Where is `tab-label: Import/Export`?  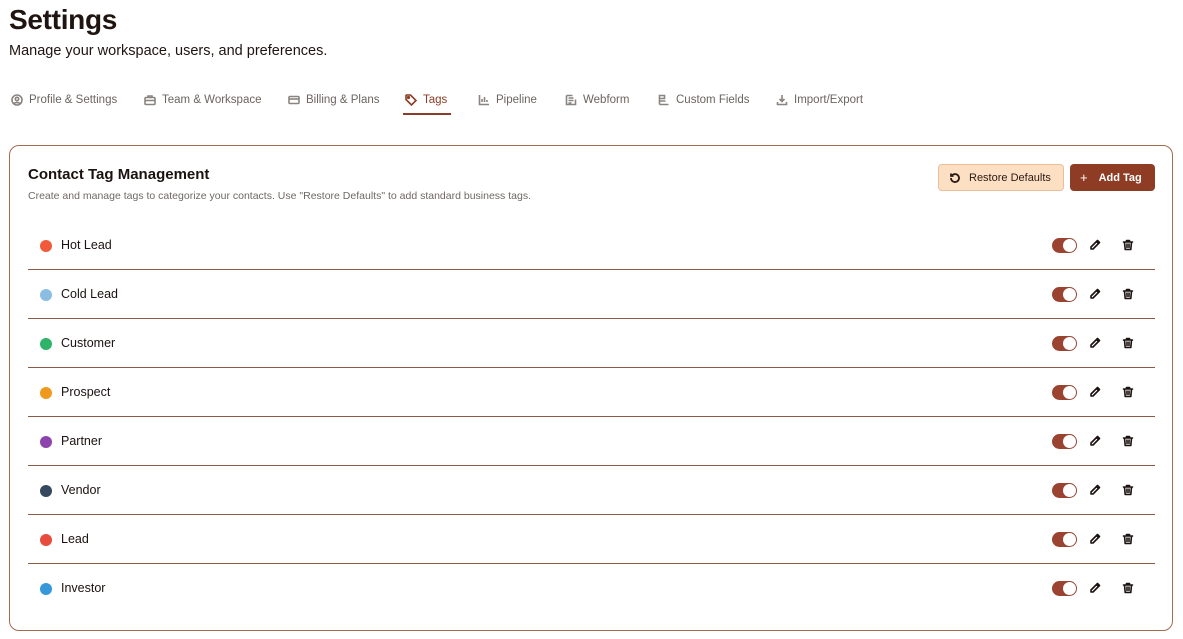
tab-label: Import/Export is located at coordinates (829, 99).